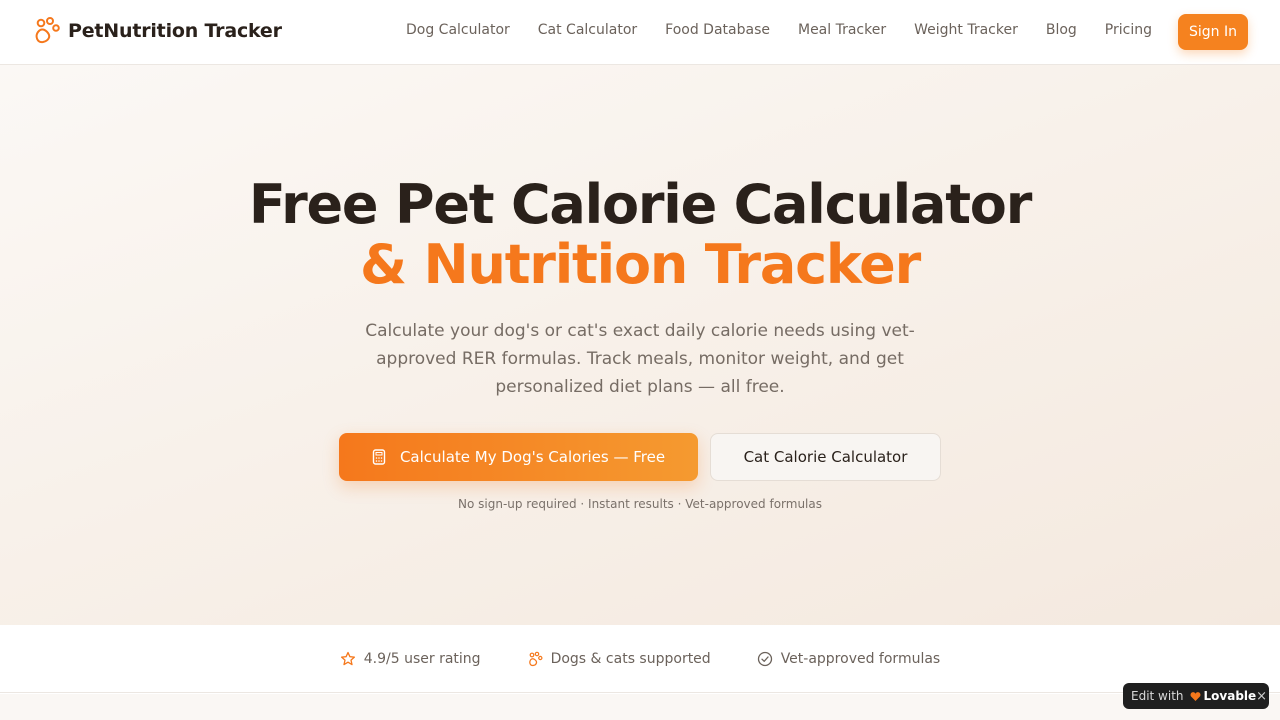 The height and width of the screenshot is (720, 1280). Describe the element at coordinates (860, 658) in the screenshot. I see `trust-formulas-text: Vet-approved formulas` at that location.